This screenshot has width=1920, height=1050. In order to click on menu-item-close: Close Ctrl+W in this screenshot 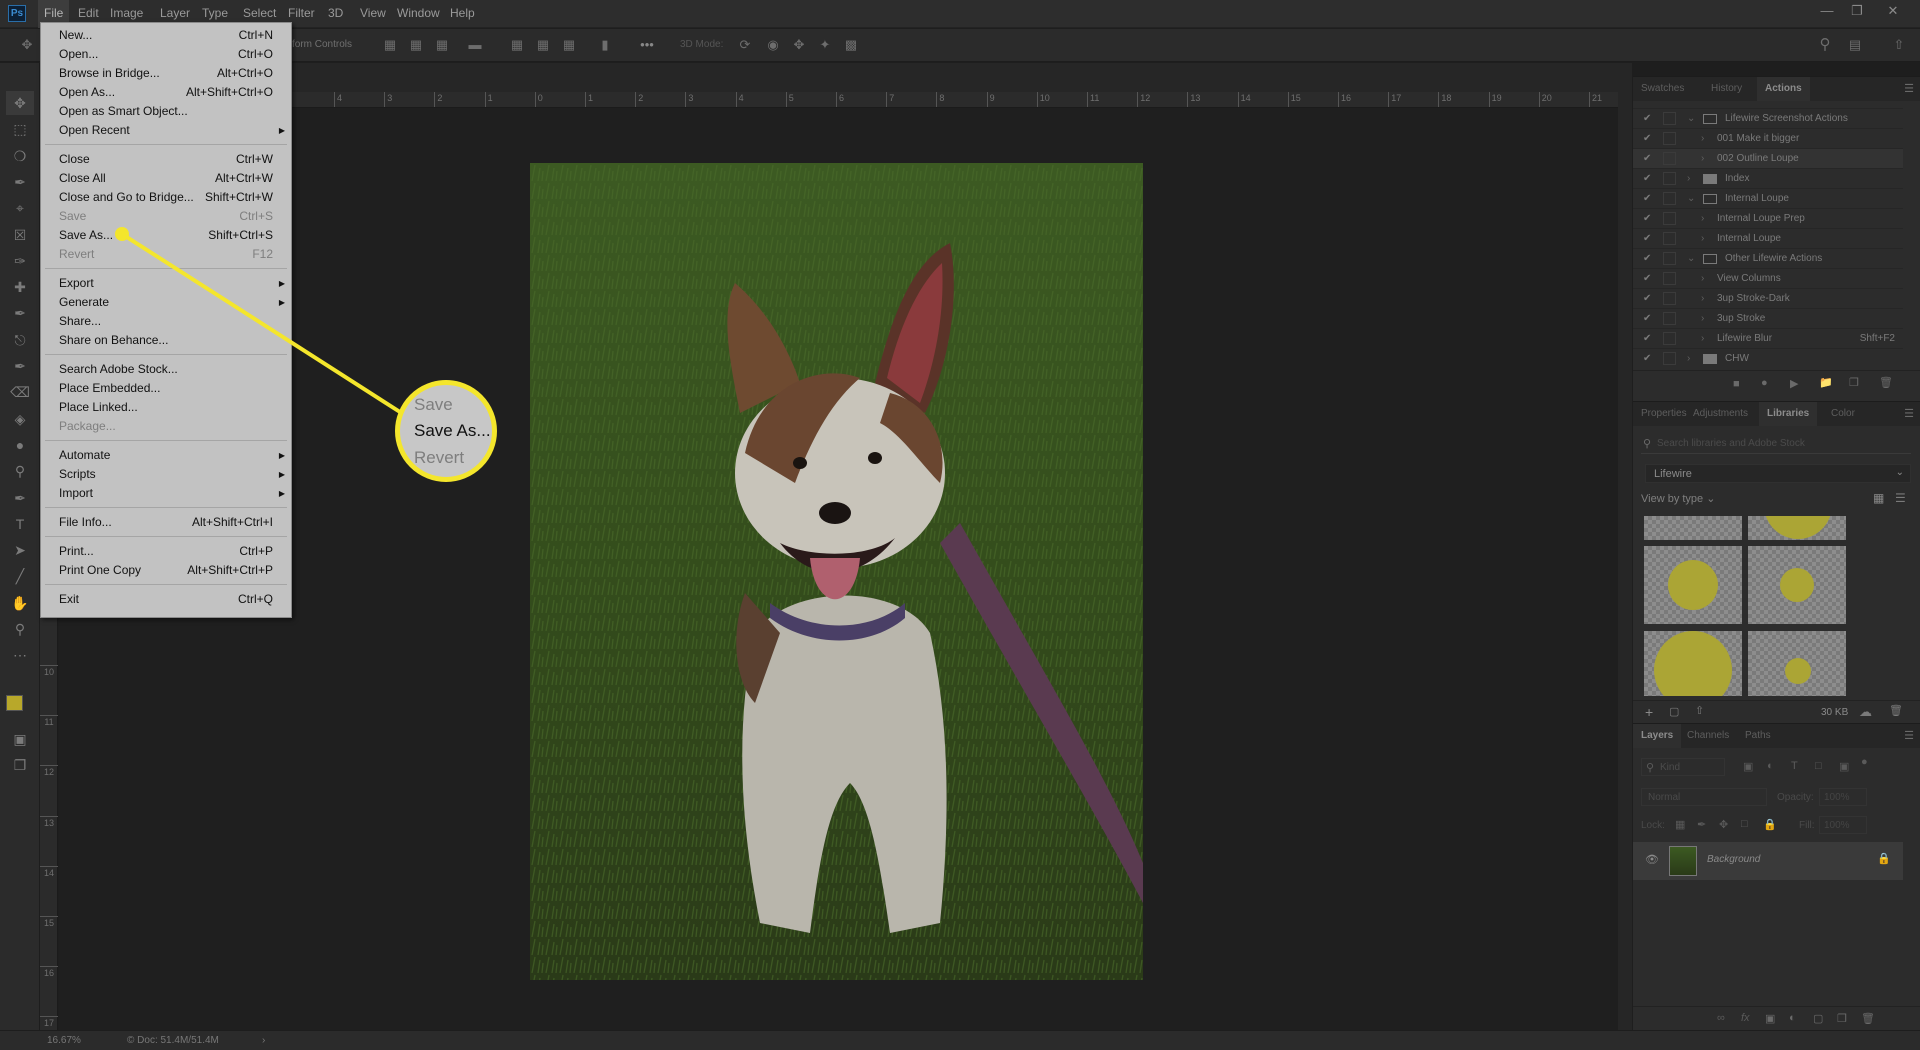, I will do `click(166, 159)`.